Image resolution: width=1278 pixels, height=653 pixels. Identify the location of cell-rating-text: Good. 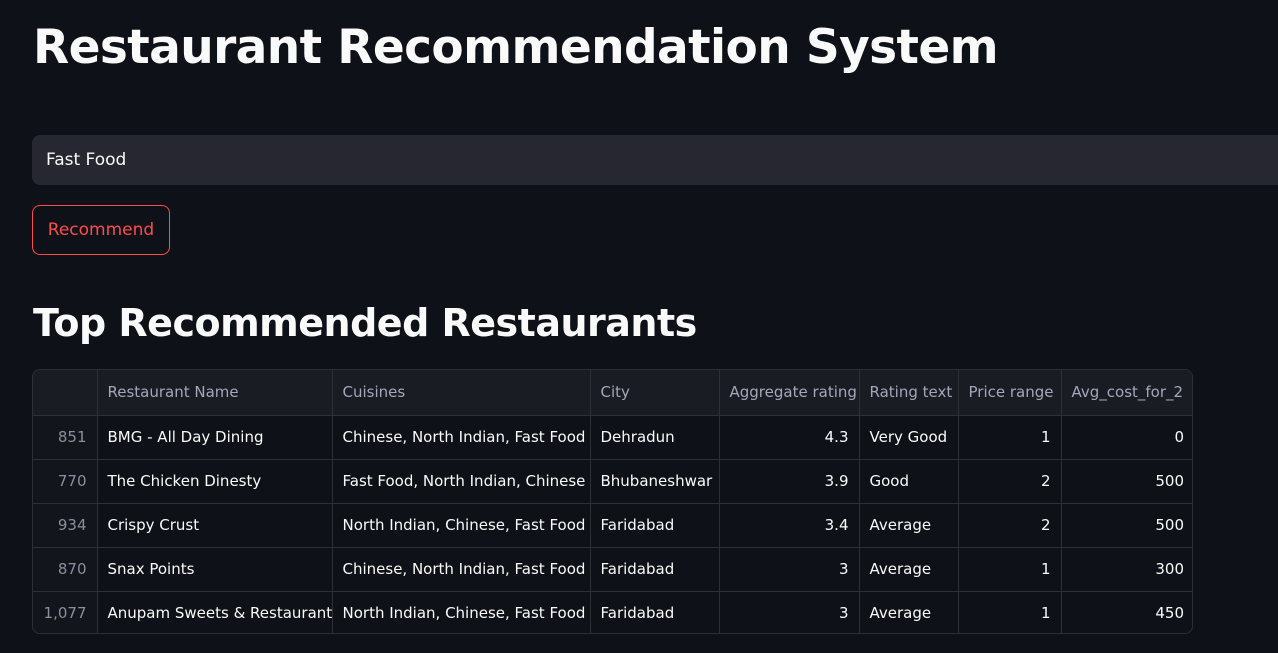
(909, 481).